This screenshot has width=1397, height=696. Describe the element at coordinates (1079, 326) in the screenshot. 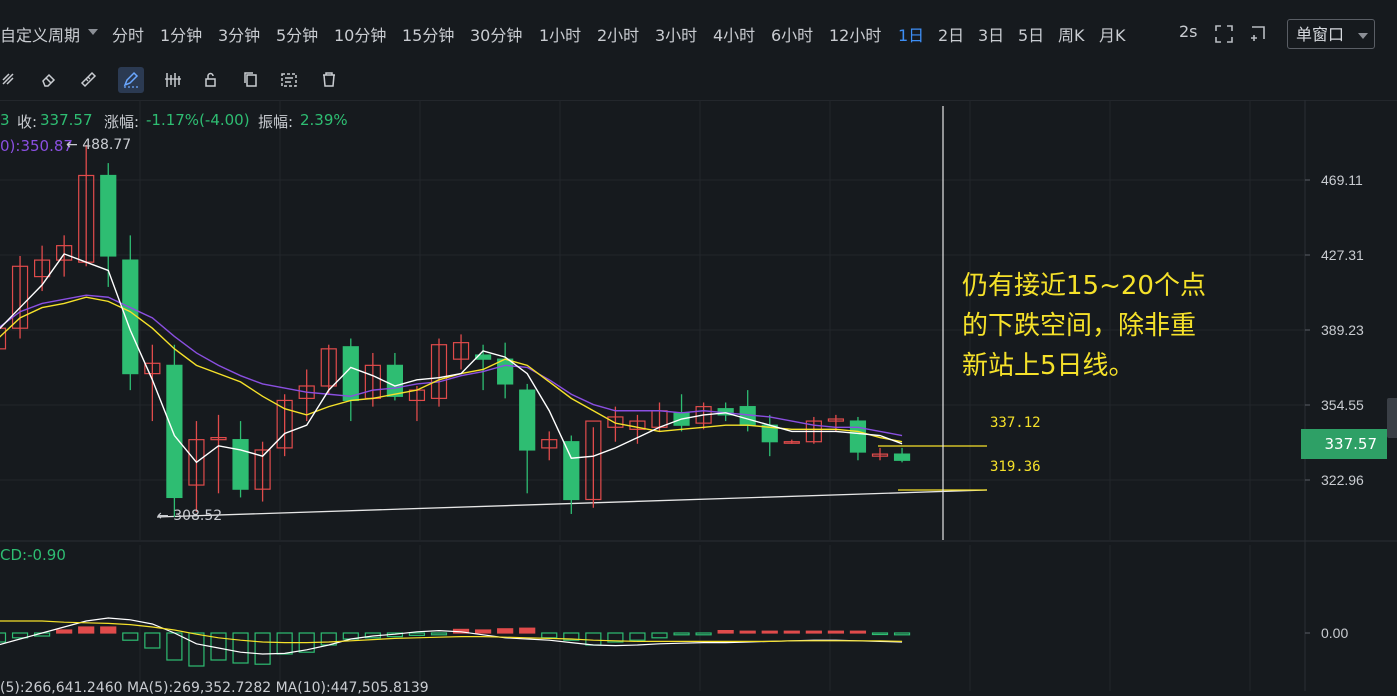

I see `annotation-line-2: 的下跌空间，除非重` at that location.